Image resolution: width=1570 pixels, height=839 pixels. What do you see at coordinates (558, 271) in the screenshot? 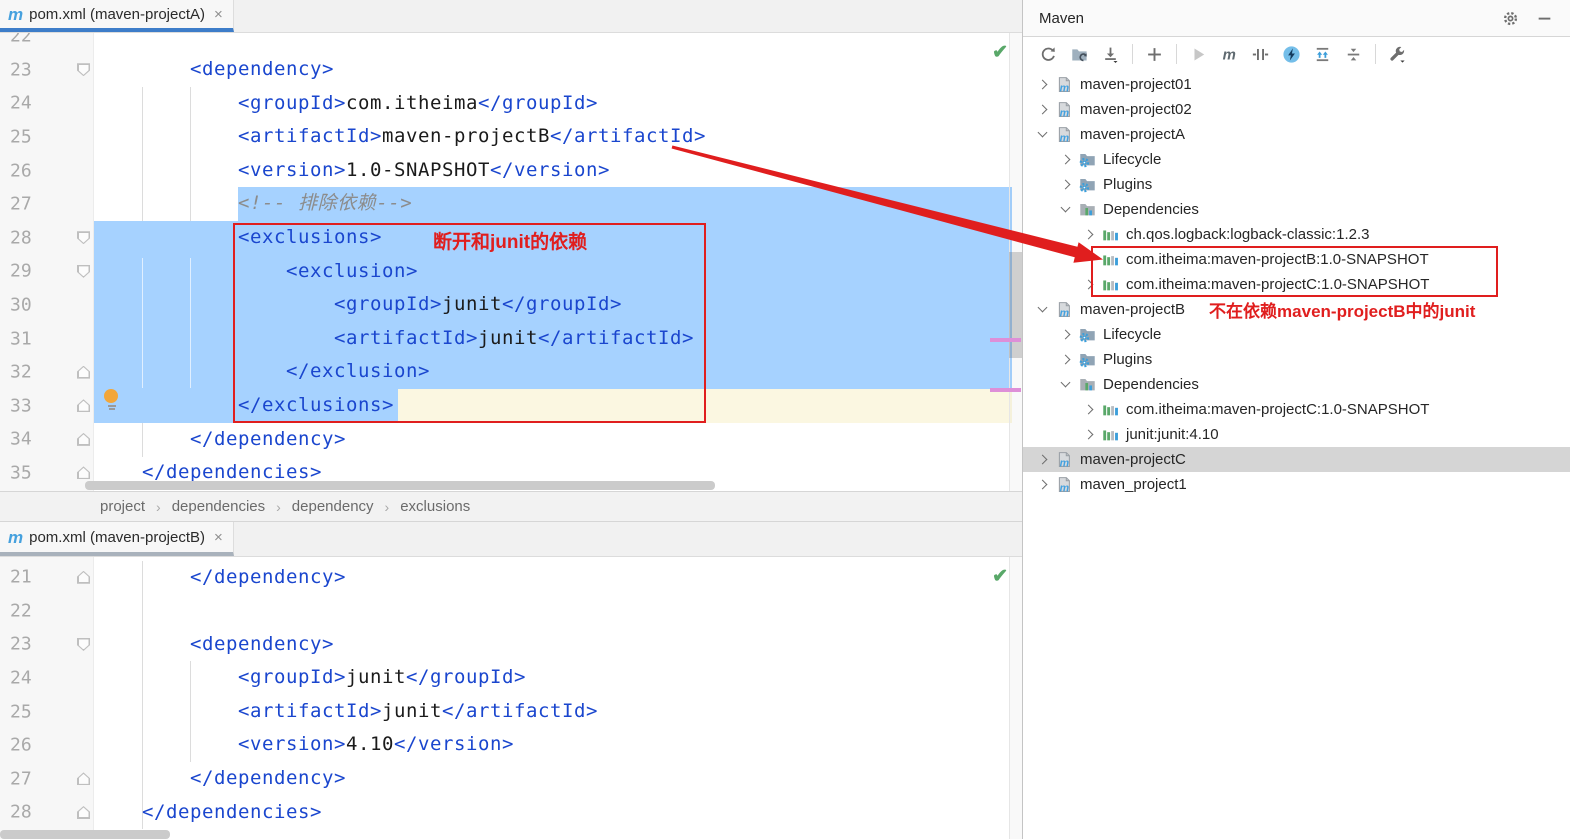
I see `code-area: <exclusion>` at bounding box center [558, 271].